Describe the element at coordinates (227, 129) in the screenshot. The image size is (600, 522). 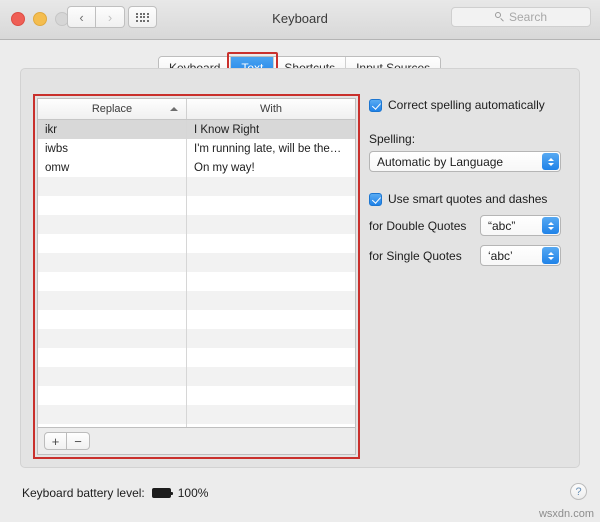
I see `cell-with: I Know Right` at that location.